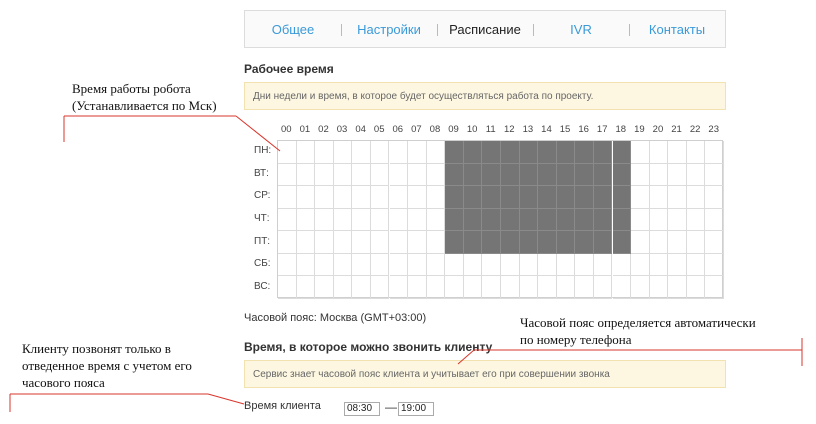 The height and width of the screenshot is (424, 816). What do you see at coordinates (466, 357) in the screenshot?
I see `callout-timezone-pointer` at bounding box center [466, 357].